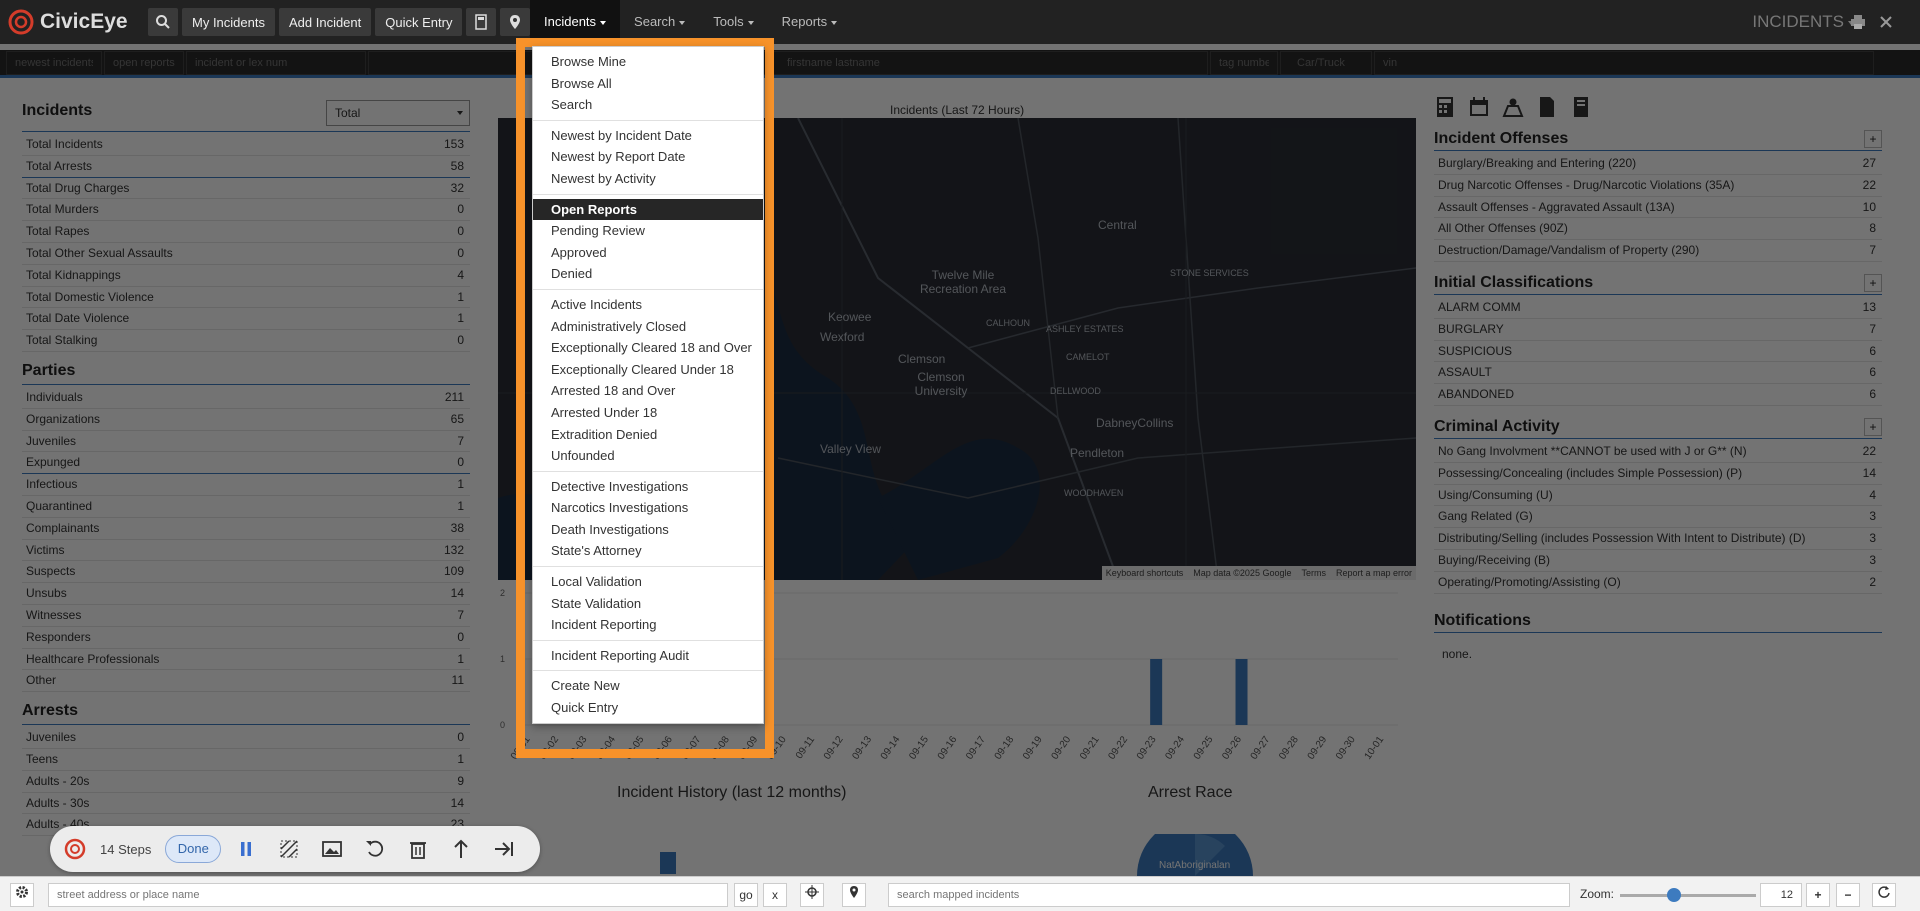  What do you see at coordinates (246, 254) in the screenshot?
I see `stat-row: Total Other Sexual Assaults 0` at bounding box center [246, 254].